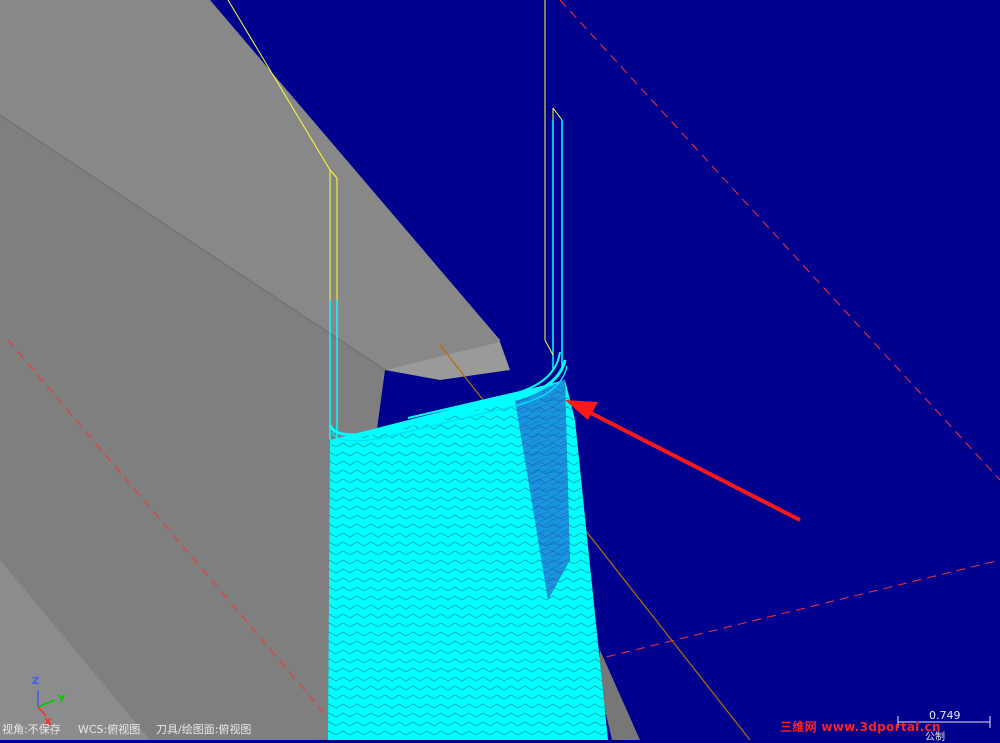 The height and width of the screenshot is (743, 1000). Describe the element at coordinates (31, 729) in the screenshot. I see `status-view: 视角:不保存` at that location.